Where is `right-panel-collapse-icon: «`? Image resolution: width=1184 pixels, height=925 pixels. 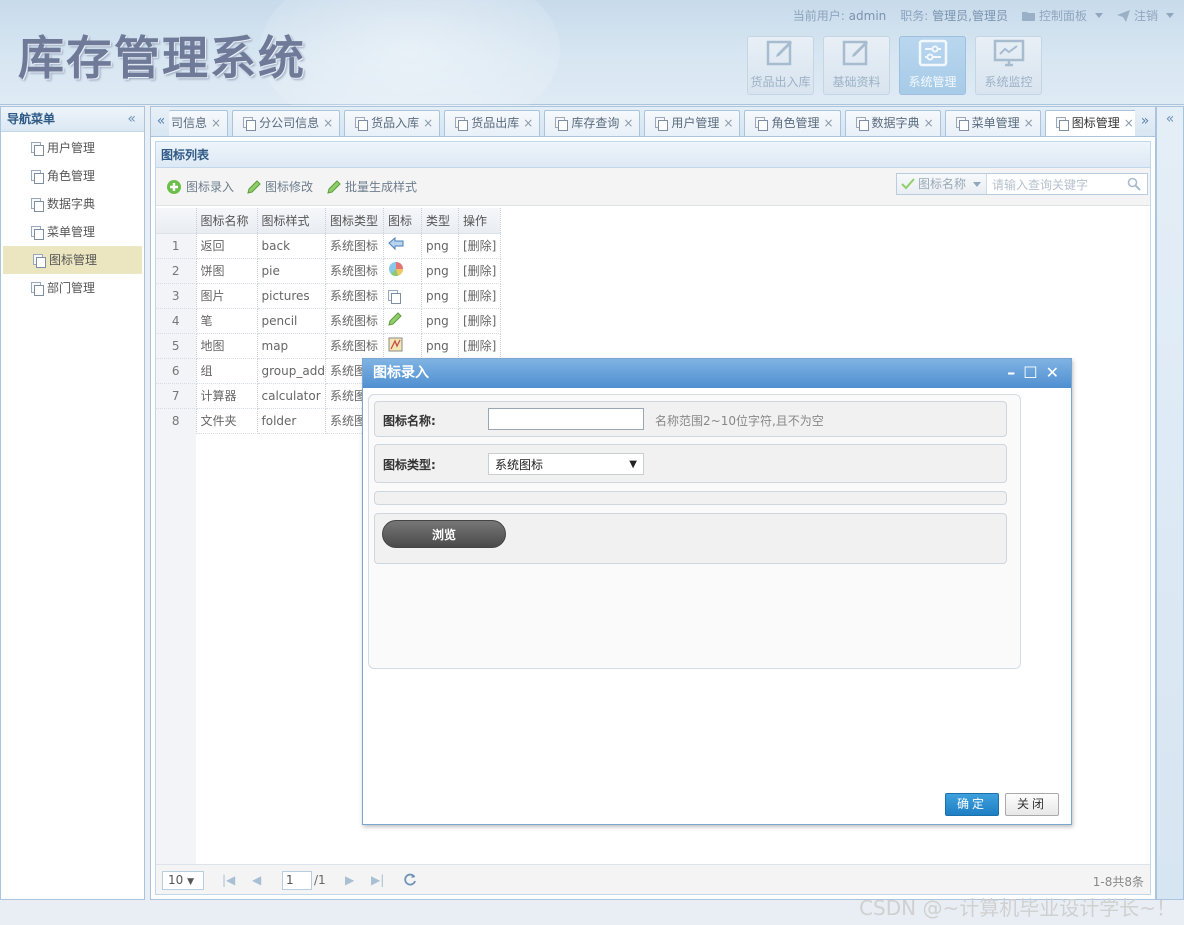
right-panel-collapse-icon: « is located at coordinates (1170, 503).